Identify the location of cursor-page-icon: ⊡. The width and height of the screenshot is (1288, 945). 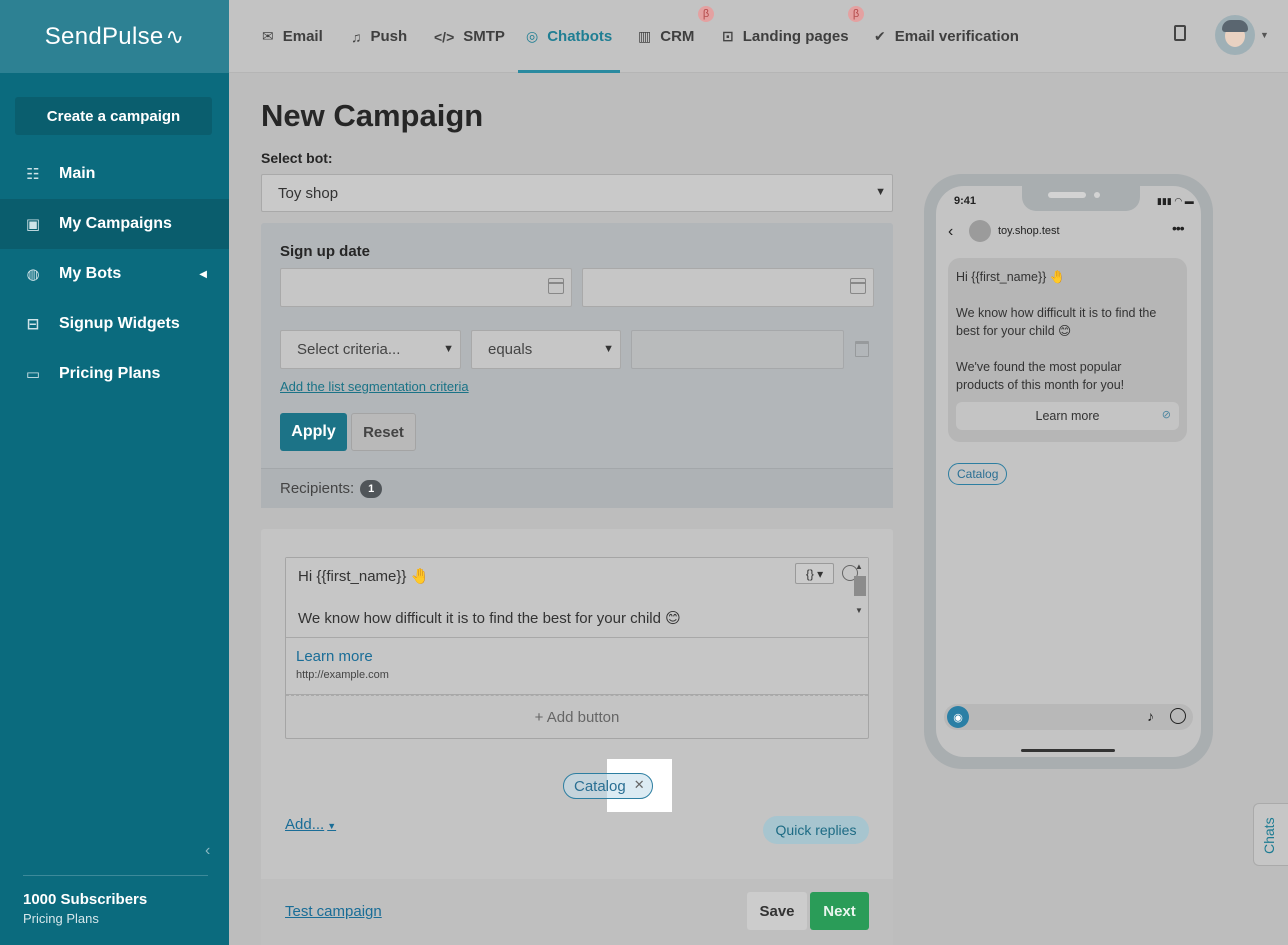
(728, 36).